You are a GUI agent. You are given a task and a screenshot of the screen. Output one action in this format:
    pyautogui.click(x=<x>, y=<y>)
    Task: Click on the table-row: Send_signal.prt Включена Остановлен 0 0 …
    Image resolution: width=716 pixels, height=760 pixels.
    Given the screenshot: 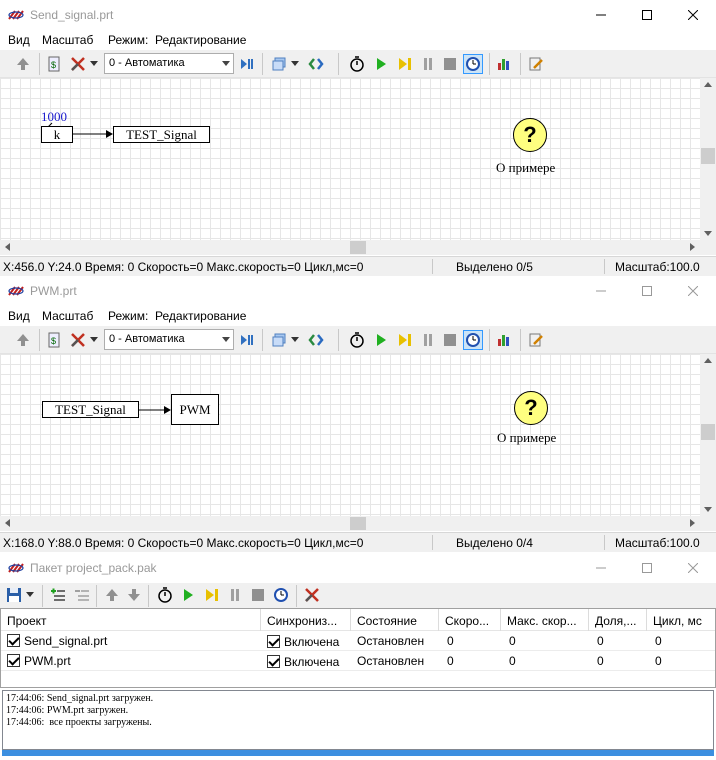 What is the action you would take?
    pyautogui.click(x=358, y=641)
    